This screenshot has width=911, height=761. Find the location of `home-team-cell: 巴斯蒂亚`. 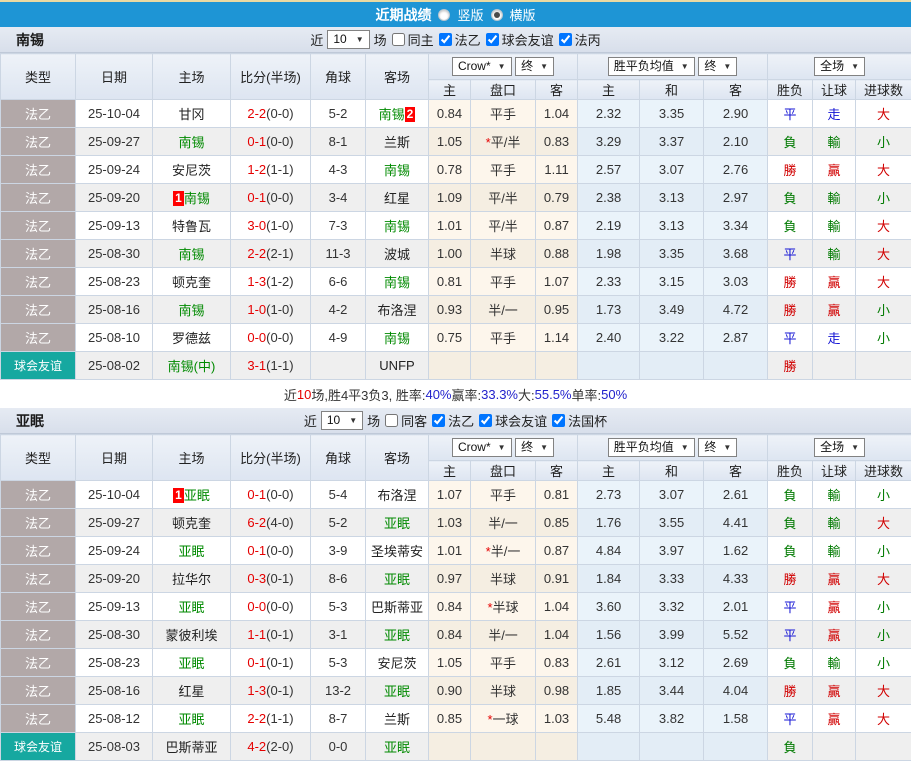

home-team-cell: 巴斯蒂亚 is located at coordinates (192, 747).